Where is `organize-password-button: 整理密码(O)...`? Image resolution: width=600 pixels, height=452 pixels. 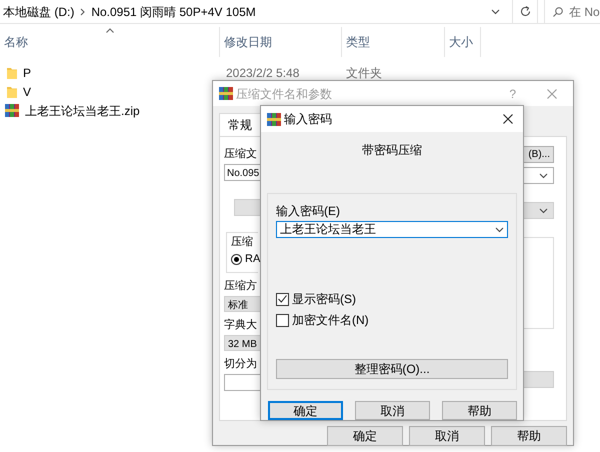 organize-password-button: 整理密码(O)... is located at coordinates (392, 369).